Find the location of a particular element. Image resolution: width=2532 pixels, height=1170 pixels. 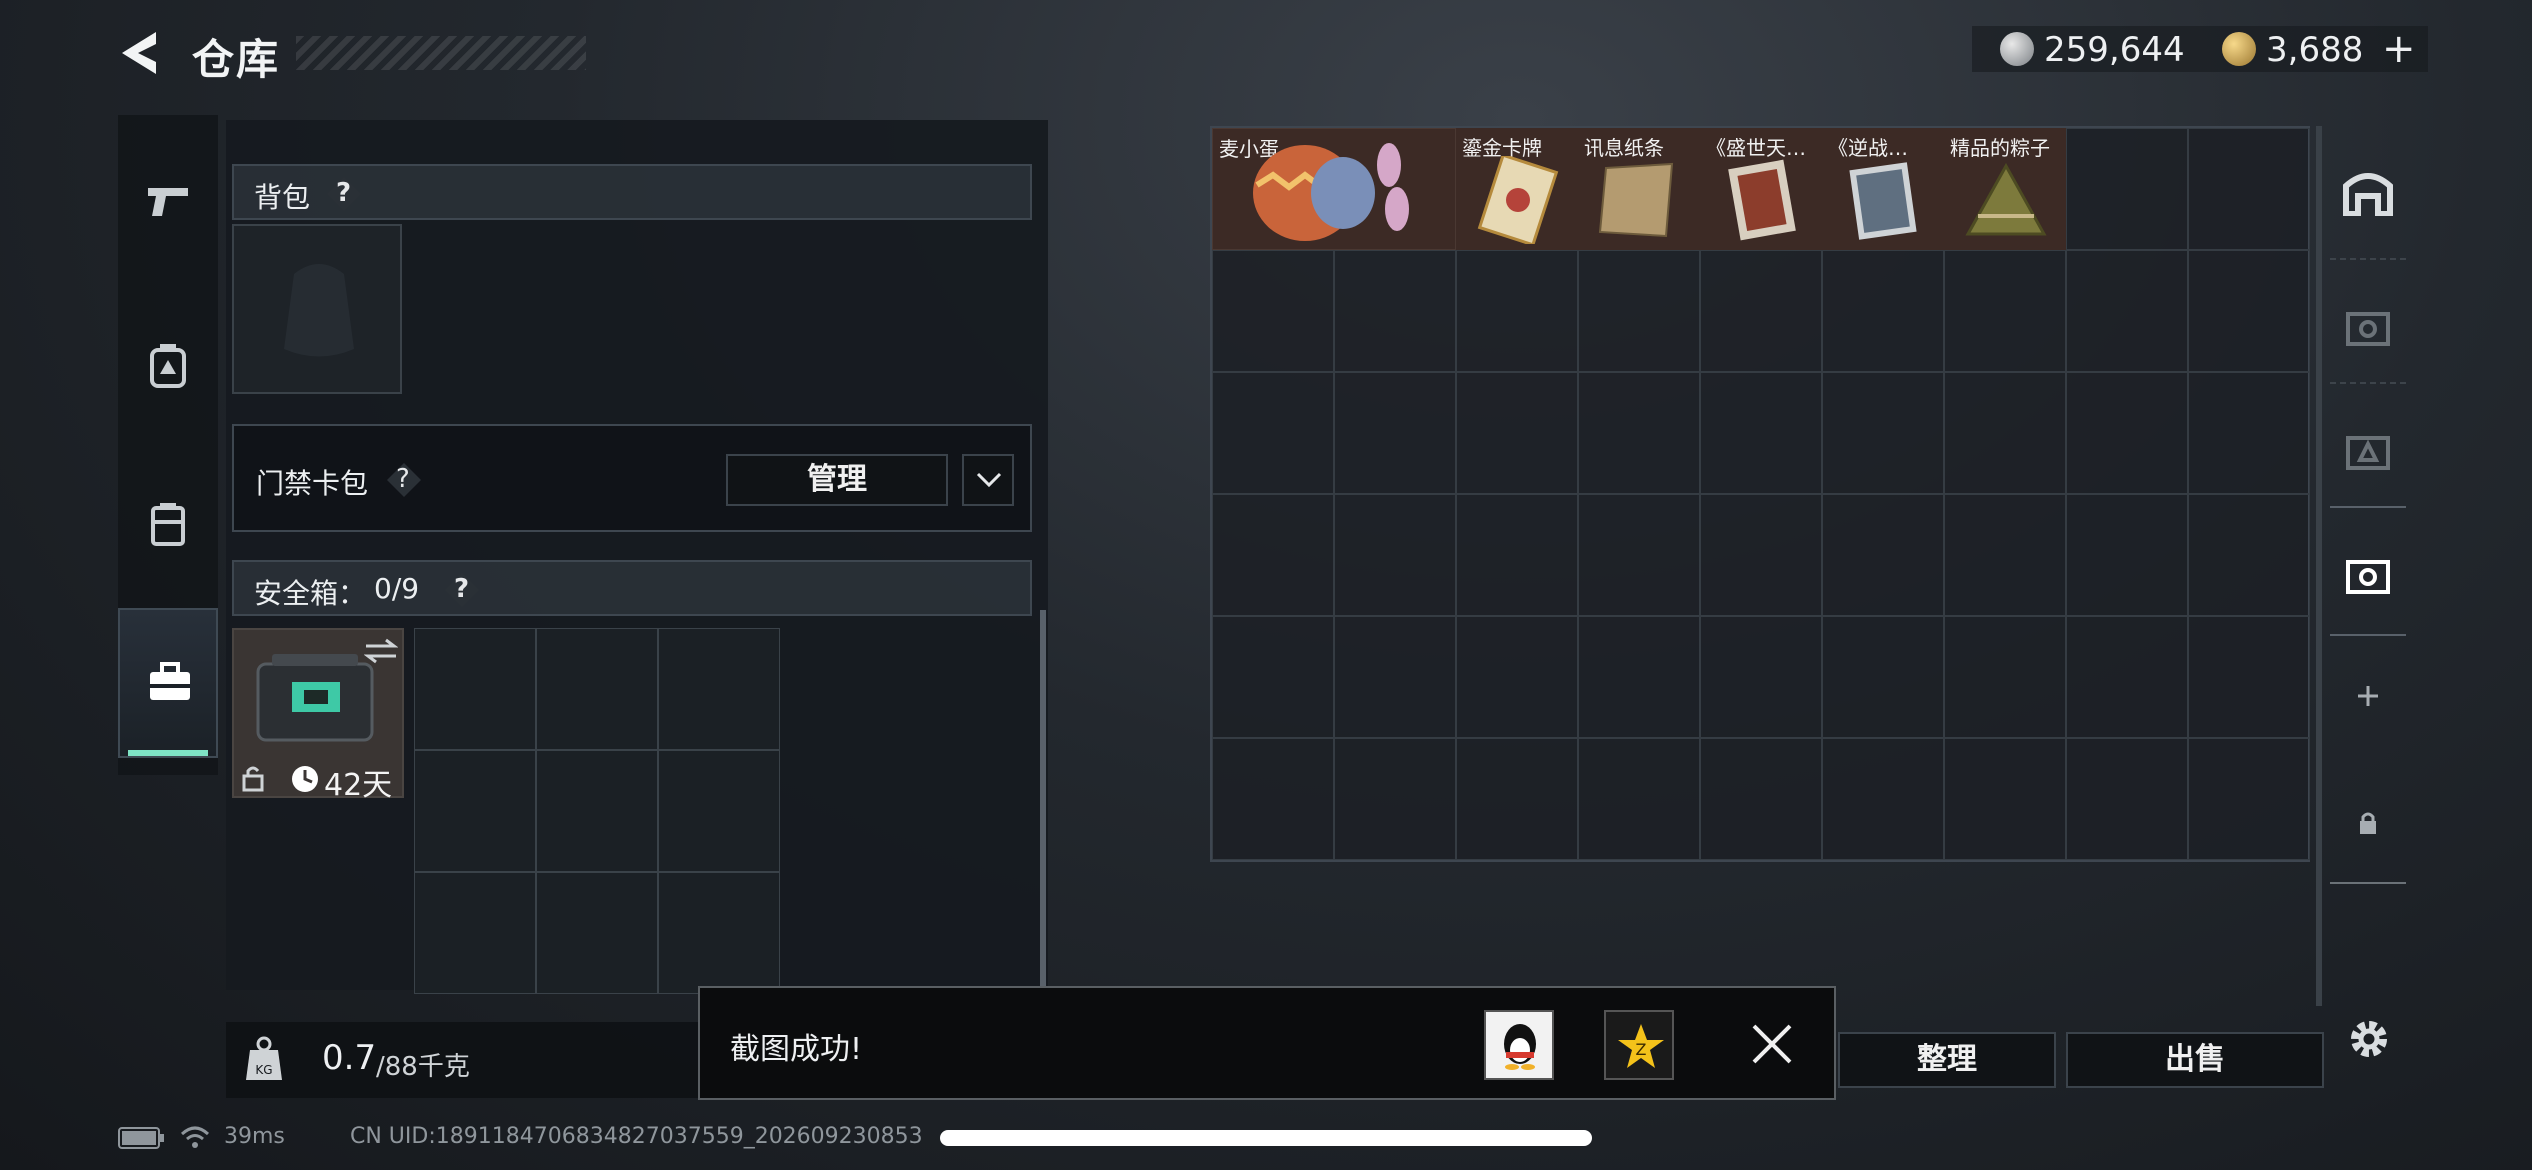

side-nav-level4-active is located at coordinates (2368, 571).